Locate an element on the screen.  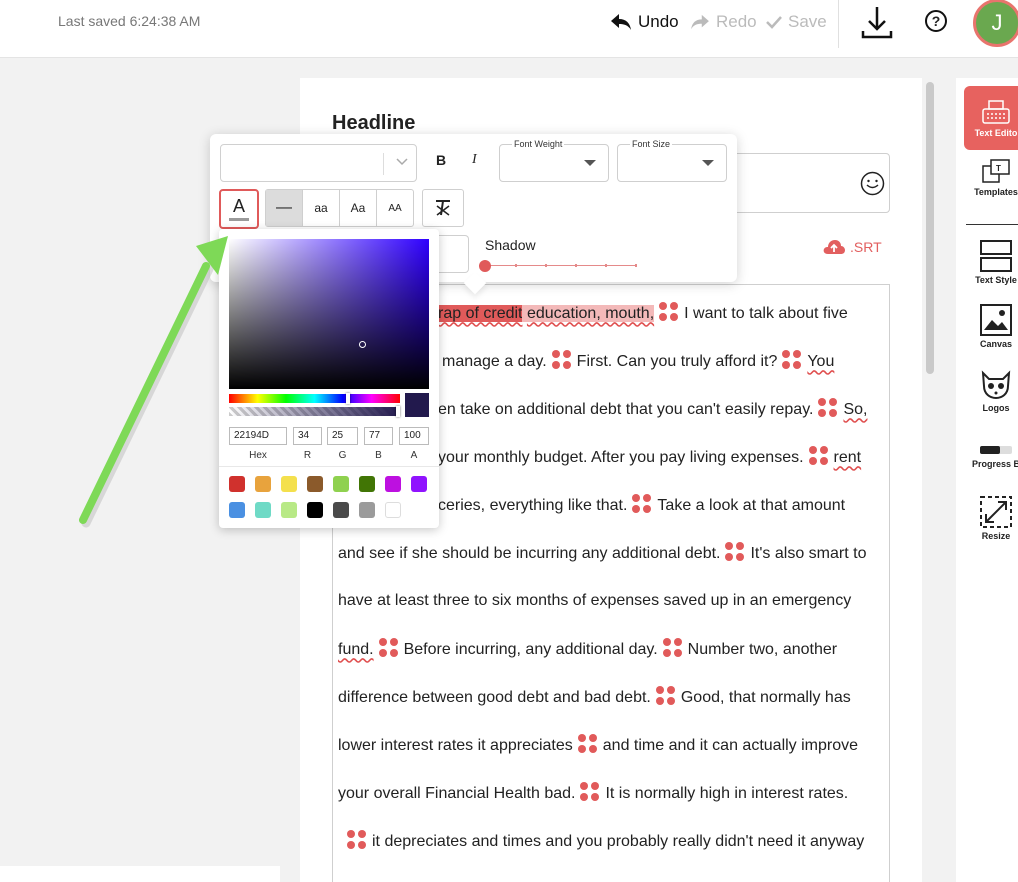
b-label: B is located at coordinates (378, 455).